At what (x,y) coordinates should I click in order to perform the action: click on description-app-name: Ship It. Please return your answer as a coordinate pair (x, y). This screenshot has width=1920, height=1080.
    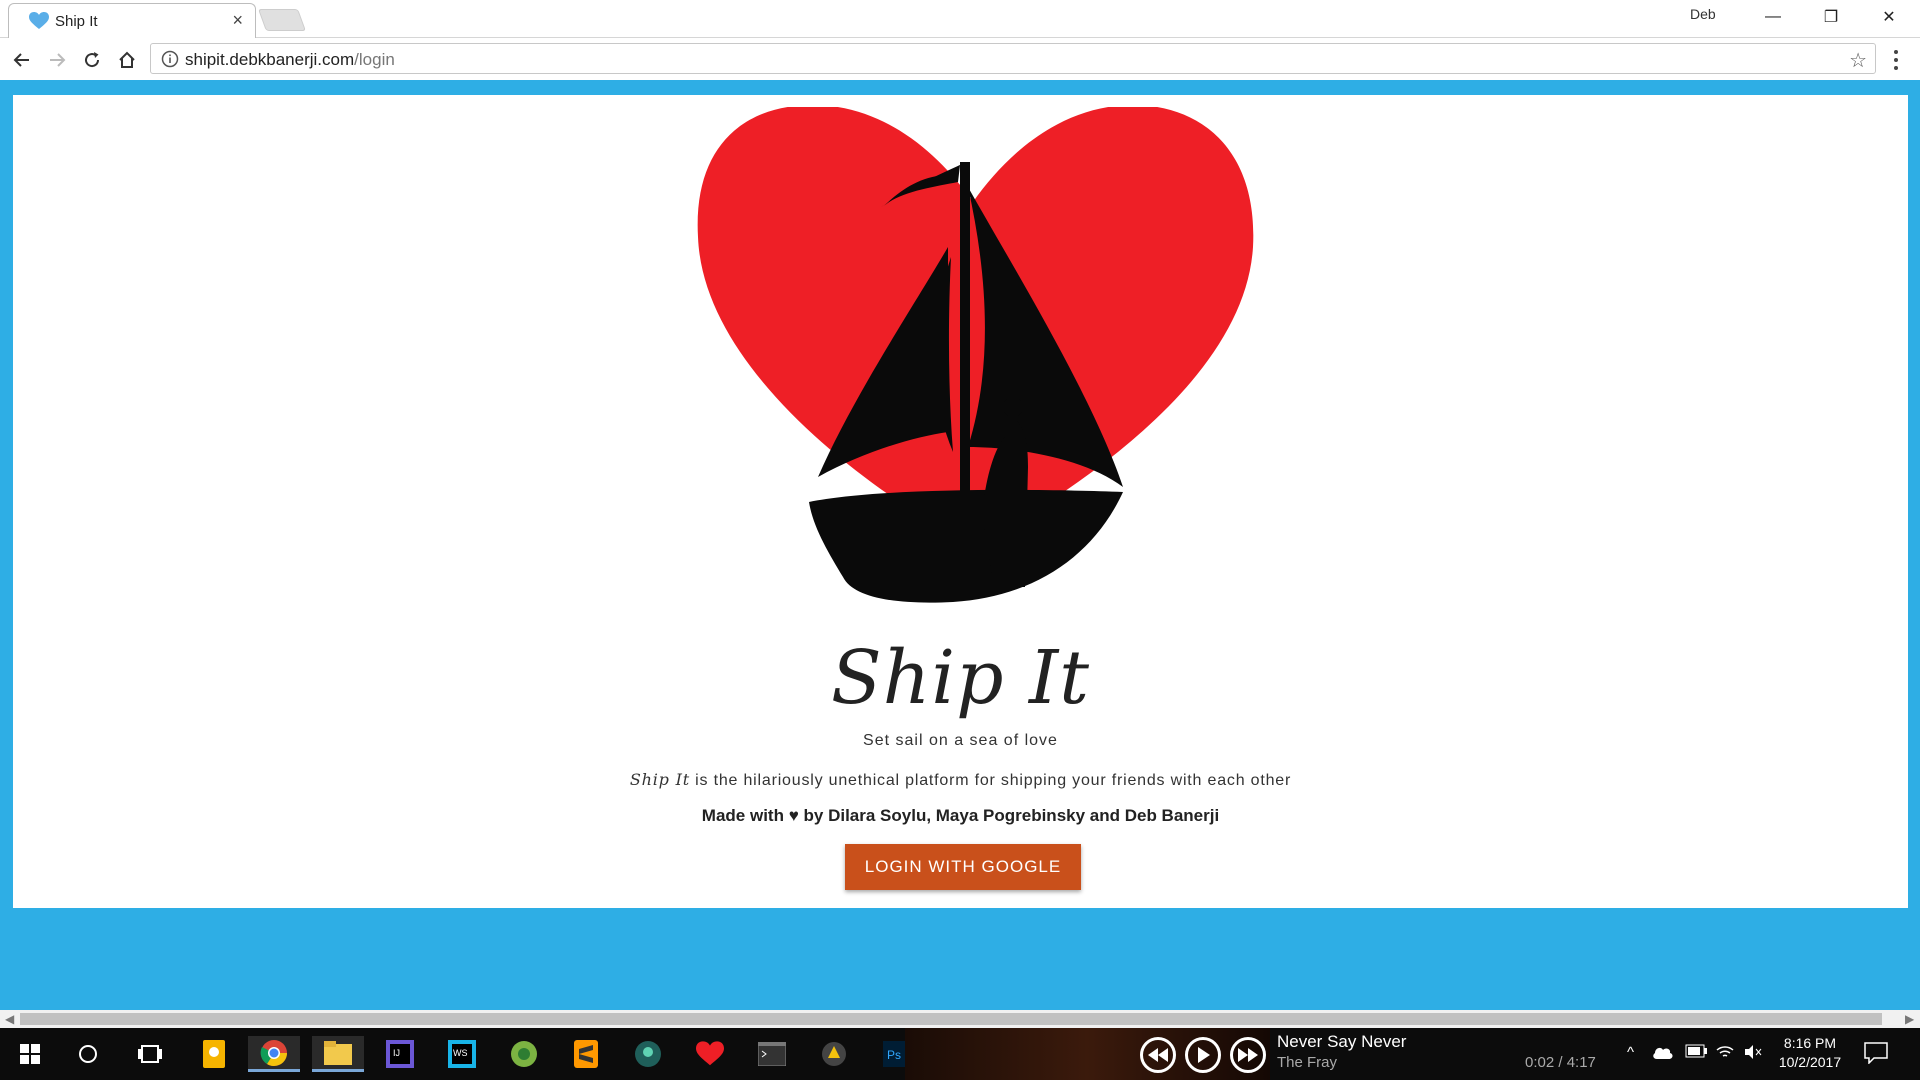
    Looking at the image, I should click on (659, 779).